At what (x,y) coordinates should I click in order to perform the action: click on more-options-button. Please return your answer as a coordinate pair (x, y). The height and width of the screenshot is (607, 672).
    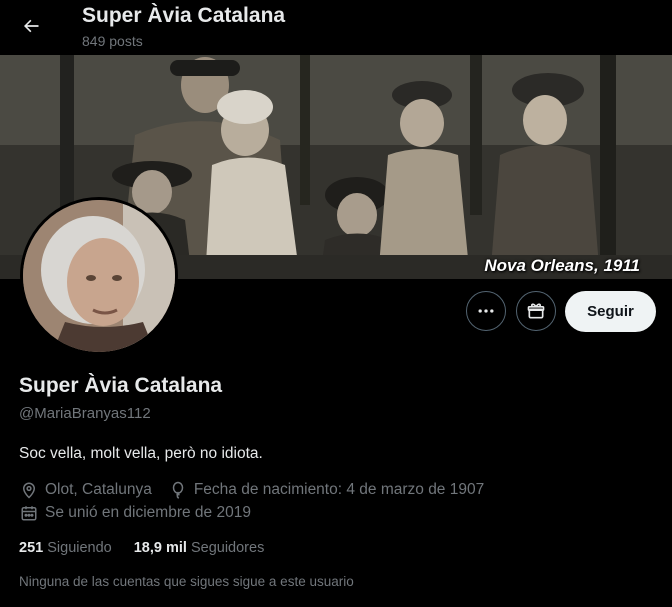
    Looking at the image, I should click on (486, 311).